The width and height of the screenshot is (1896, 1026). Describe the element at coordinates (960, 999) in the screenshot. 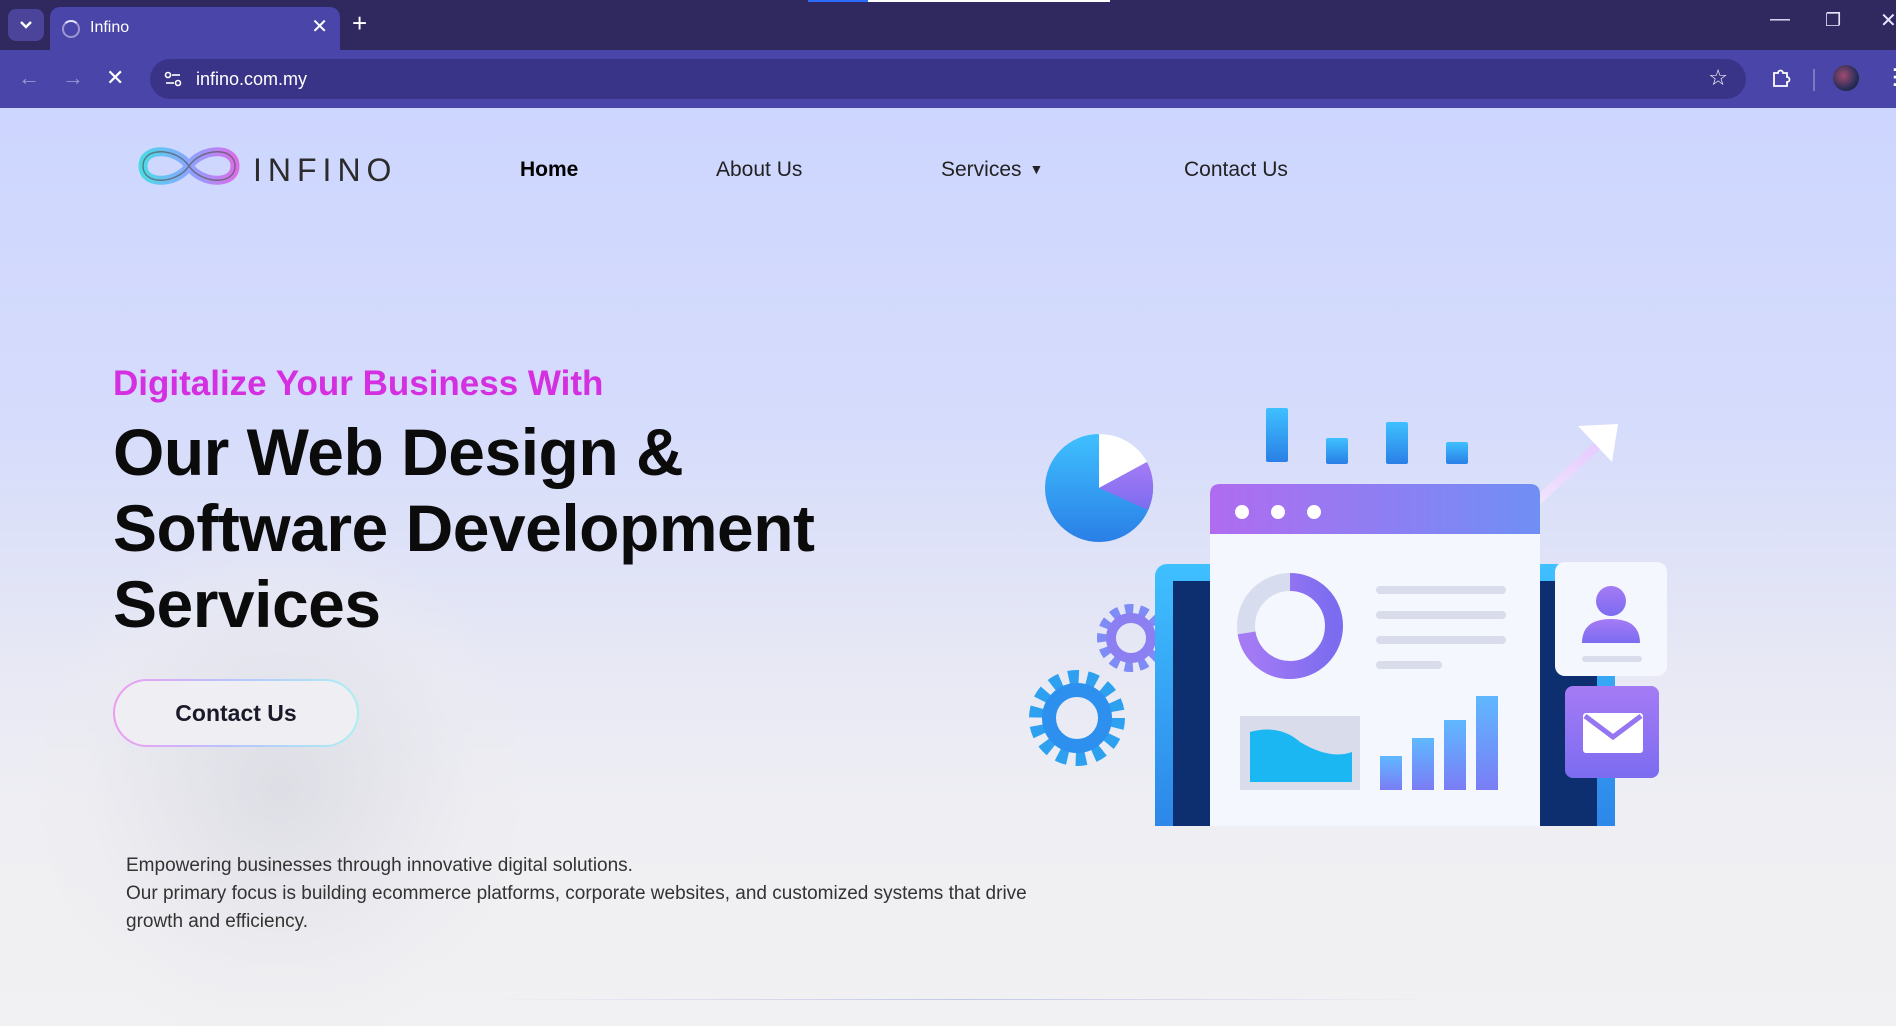

I see `section-divider` at that location.